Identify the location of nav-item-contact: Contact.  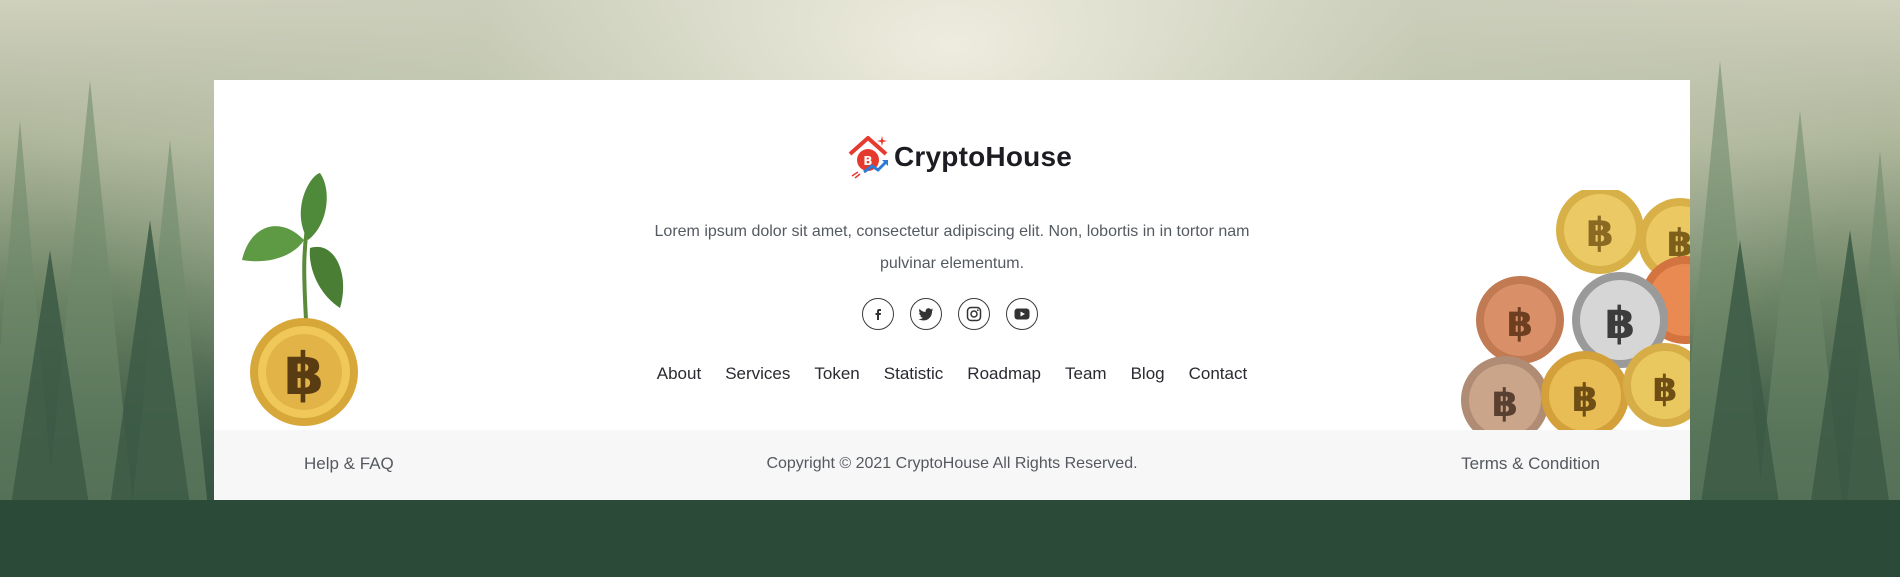
(1218, 374).